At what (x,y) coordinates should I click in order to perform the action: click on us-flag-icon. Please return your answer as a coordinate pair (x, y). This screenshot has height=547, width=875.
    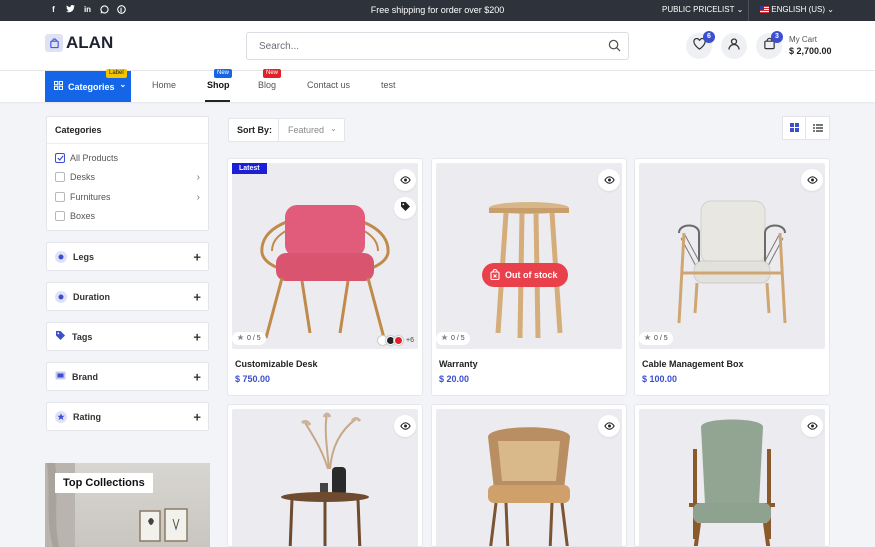
    Looking at the image, I should click on (765, 9).